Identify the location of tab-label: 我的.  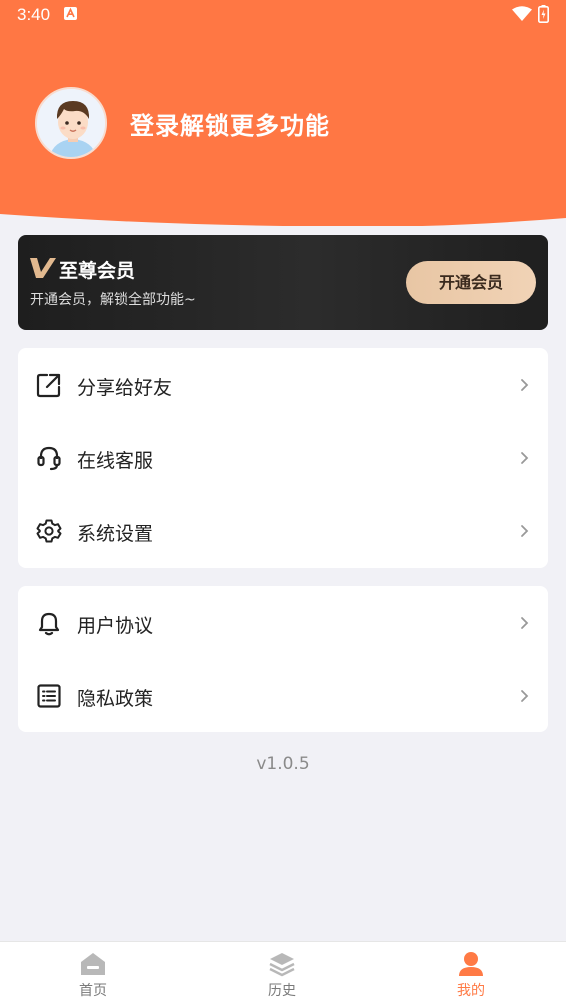
(471, 991).